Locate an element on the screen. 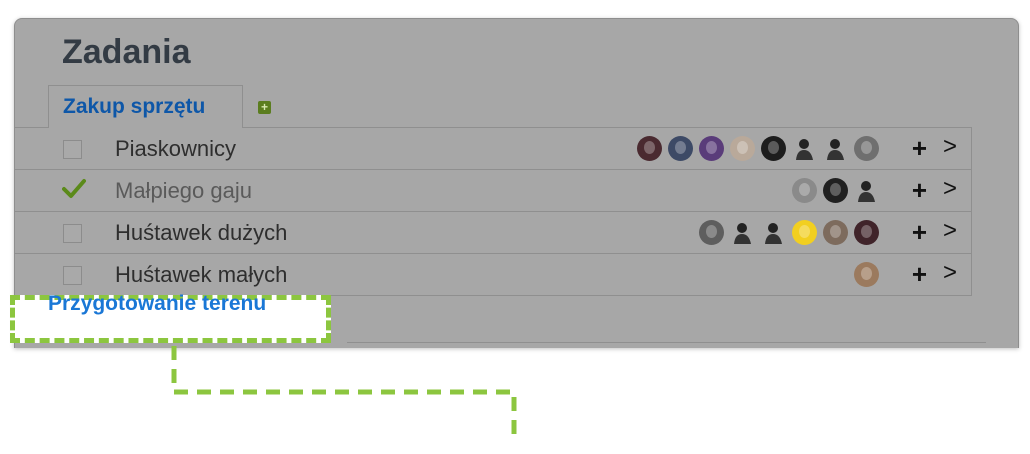 Image resolution: width=1030 pixels, height=454 pixels. section-link: Przygotowanie terenu is located at coordinates (157, 304).